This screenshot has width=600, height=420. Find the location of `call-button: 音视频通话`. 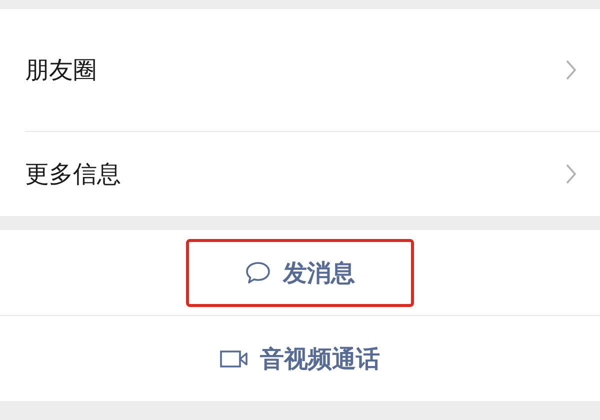

call-button: 音视频通话 is located at coordinates (300, 358).